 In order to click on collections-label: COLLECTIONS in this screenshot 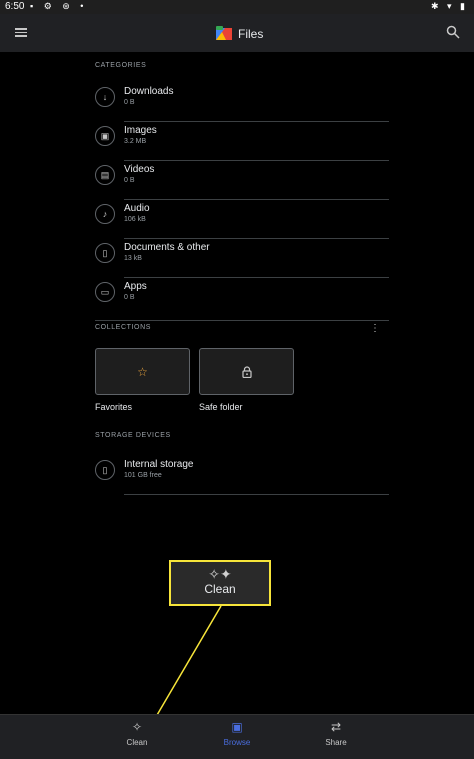, I will do `click(123, 327)`.